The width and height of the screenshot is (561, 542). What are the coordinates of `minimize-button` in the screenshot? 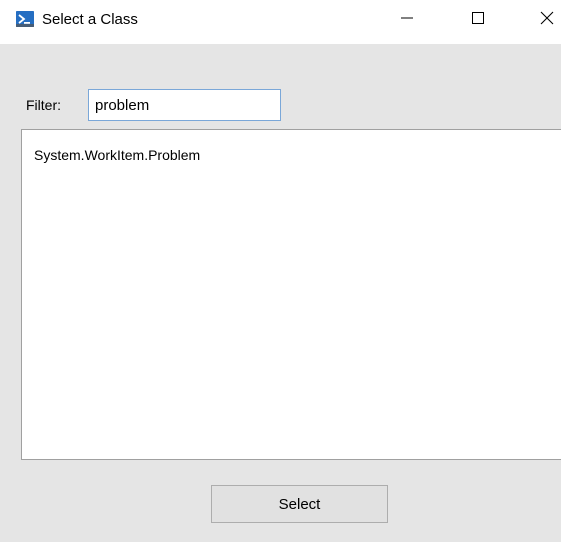 It's located at (407, 20).